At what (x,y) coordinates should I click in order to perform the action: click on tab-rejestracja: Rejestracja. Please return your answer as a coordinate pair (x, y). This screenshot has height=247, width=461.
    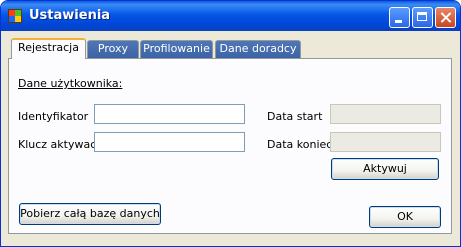
    Looking at the image, I should click on (48, 48).